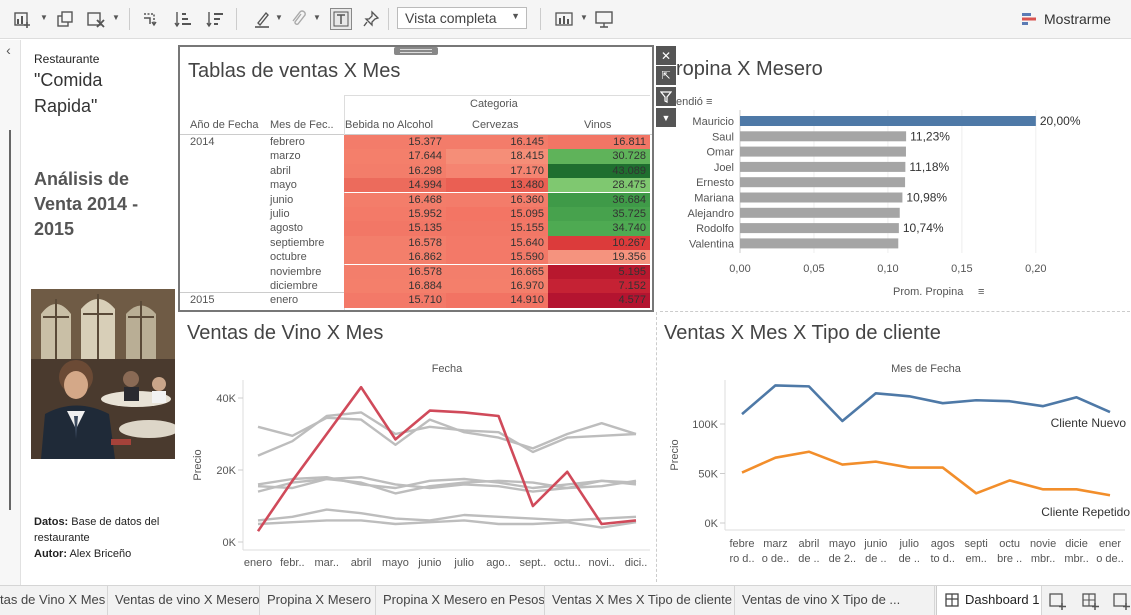  I want to click on new-dashboard-tab-icon, so click(1091, 601).